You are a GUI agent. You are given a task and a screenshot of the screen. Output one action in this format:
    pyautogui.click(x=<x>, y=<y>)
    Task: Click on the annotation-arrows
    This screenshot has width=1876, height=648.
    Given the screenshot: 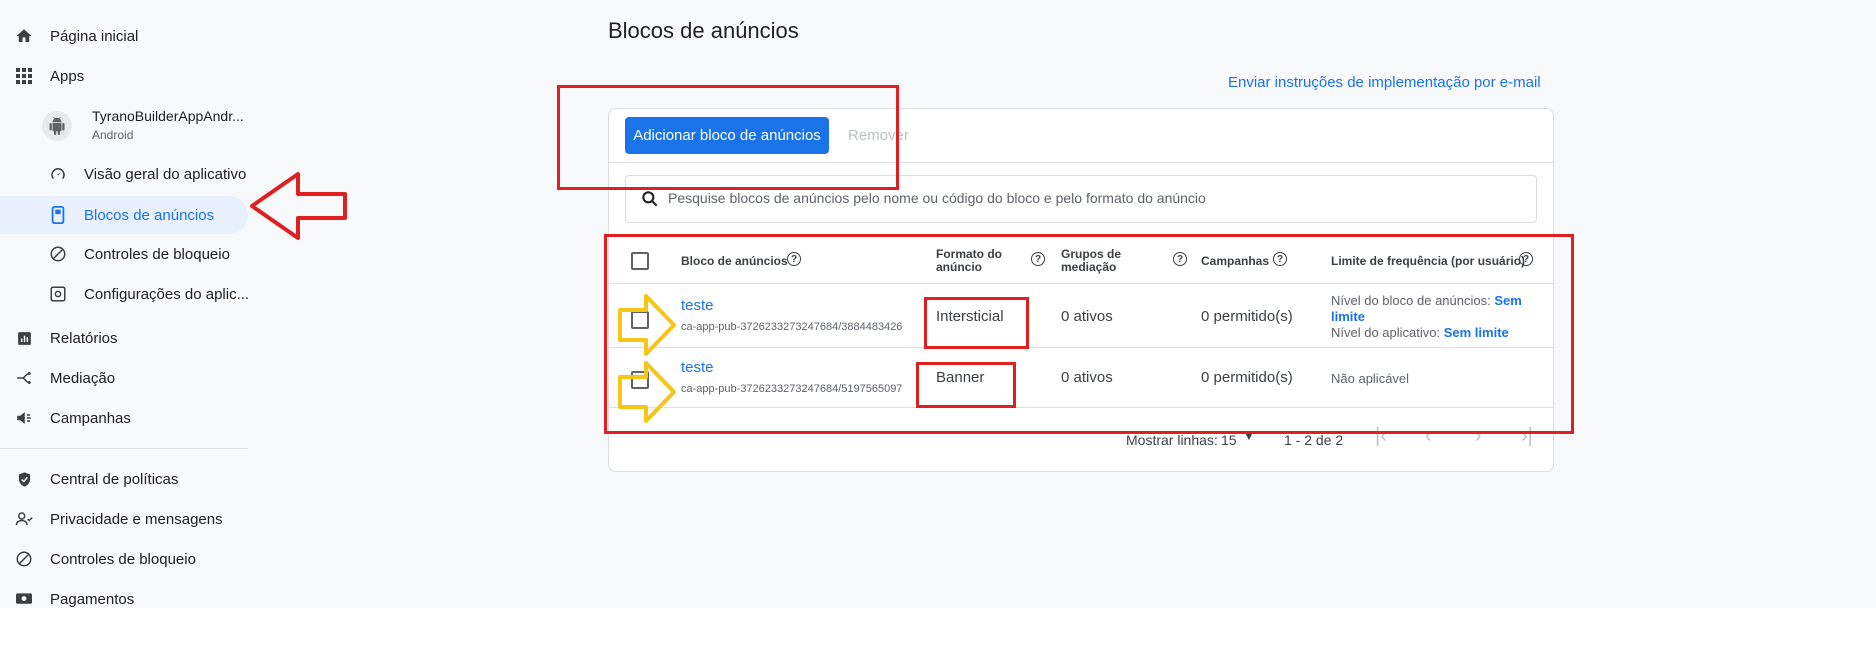 What is the action you would take?
    pyautogui.click(x=463, y=297)
    